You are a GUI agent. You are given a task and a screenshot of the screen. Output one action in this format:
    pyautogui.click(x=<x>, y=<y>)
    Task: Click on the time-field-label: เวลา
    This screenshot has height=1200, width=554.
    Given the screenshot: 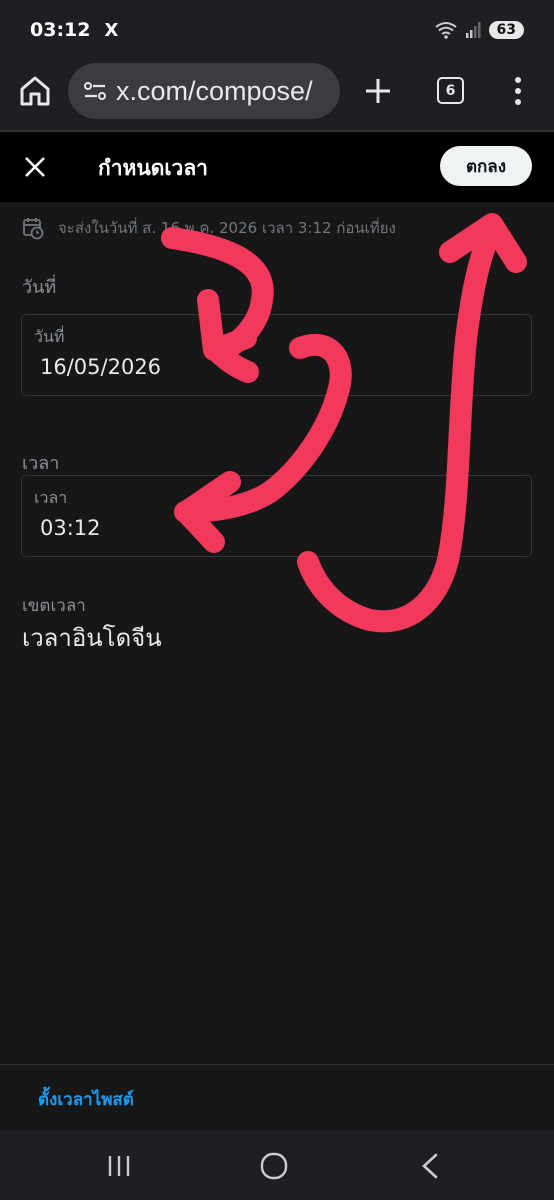 What is the action you would take?
    pyautogui.click(x=51, y=497)
    